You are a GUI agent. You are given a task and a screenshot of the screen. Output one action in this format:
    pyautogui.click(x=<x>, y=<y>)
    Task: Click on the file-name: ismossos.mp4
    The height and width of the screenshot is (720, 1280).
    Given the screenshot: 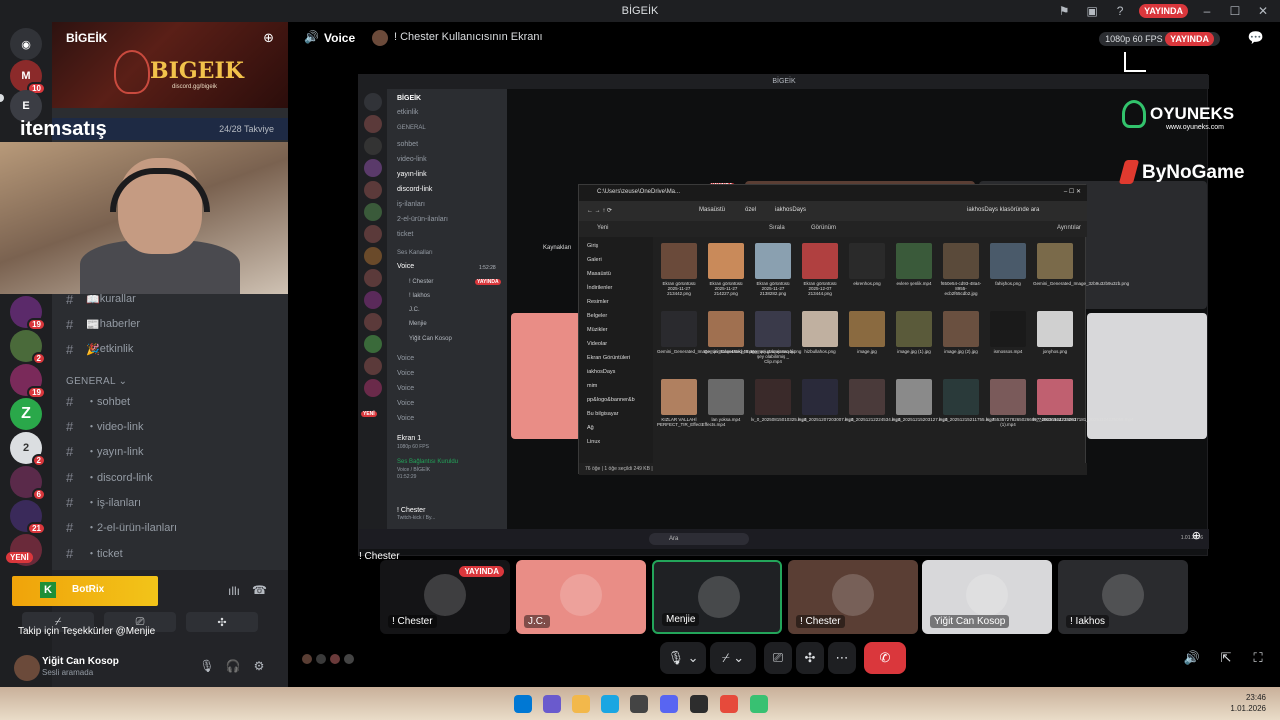 What is the action you would take?
    pyautogui.click(x=1008, y=351)
    